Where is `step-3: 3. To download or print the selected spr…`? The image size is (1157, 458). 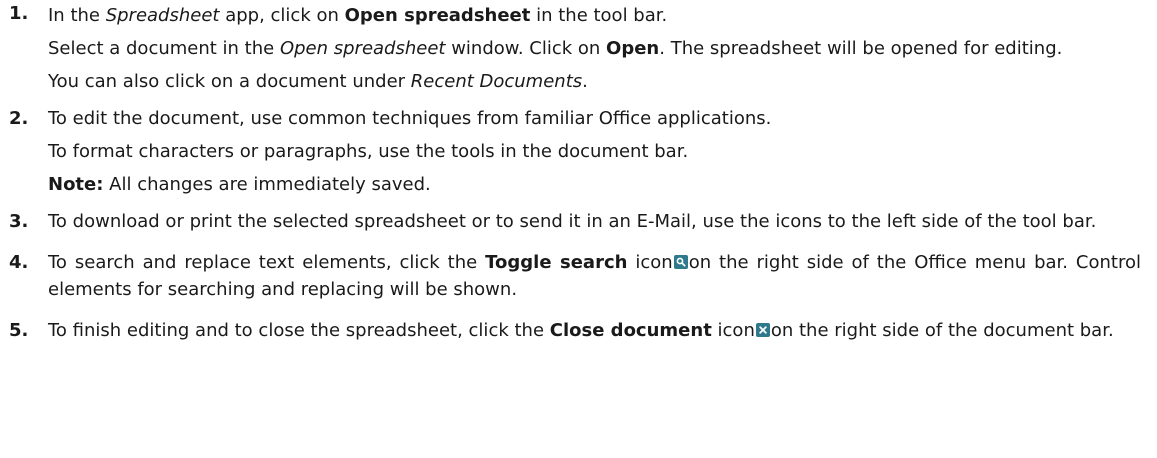 step-3: 3. To download or print the selected spr… is located at coordinates (578, 221).